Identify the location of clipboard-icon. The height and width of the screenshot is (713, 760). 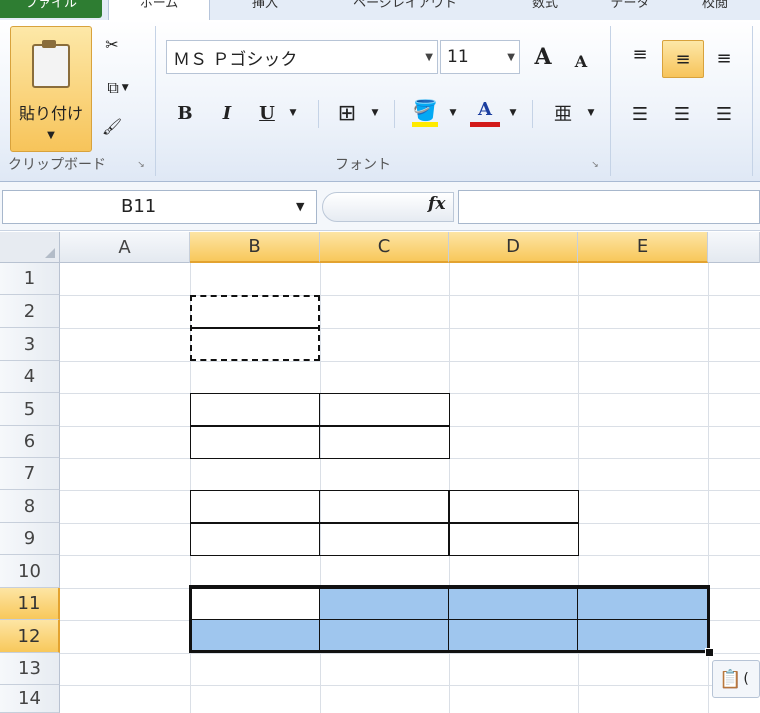
(51, 63).